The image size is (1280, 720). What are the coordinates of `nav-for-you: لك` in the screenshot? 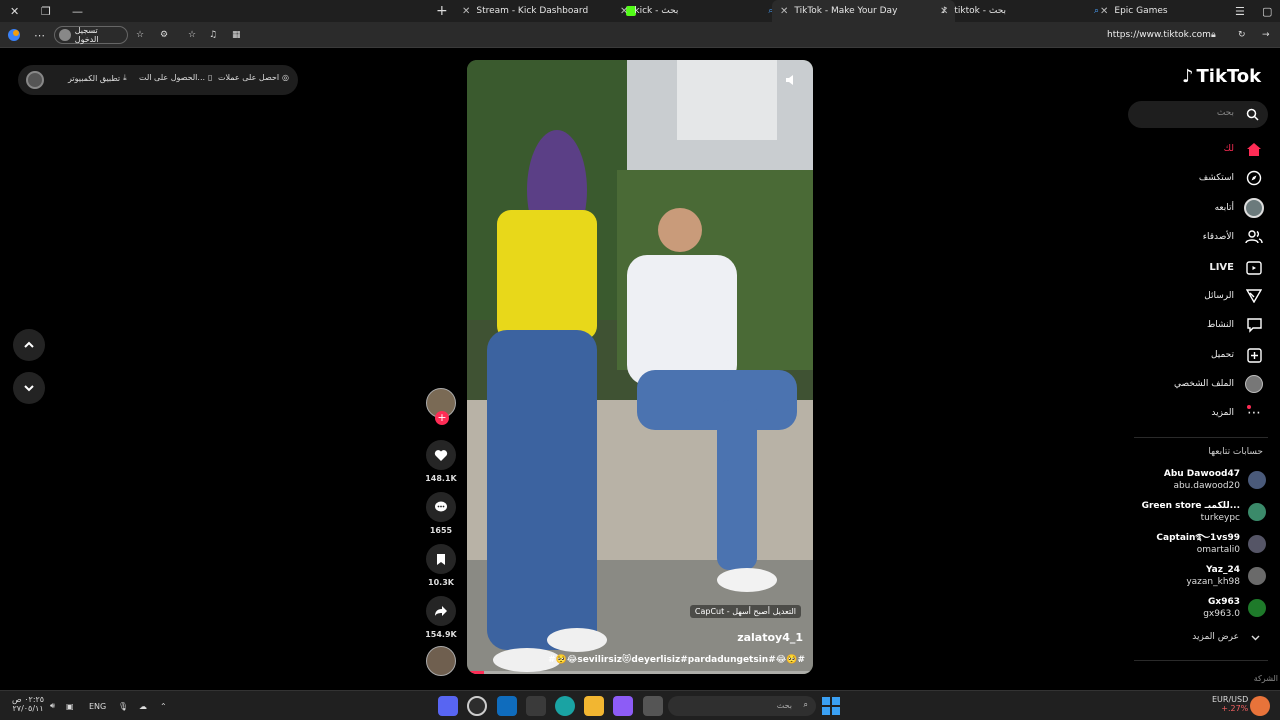 It's located at (1244, 149).